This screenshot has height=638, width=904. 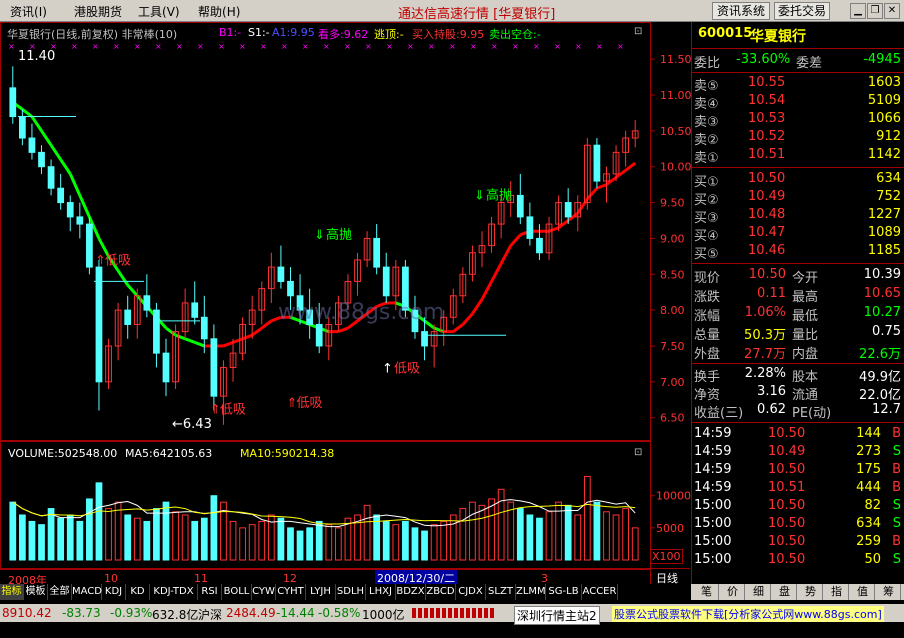 What do you see at coordinates (707, 592) in the screenshot?
I see `right-tab: 笔` at bounding box center [707, 592].